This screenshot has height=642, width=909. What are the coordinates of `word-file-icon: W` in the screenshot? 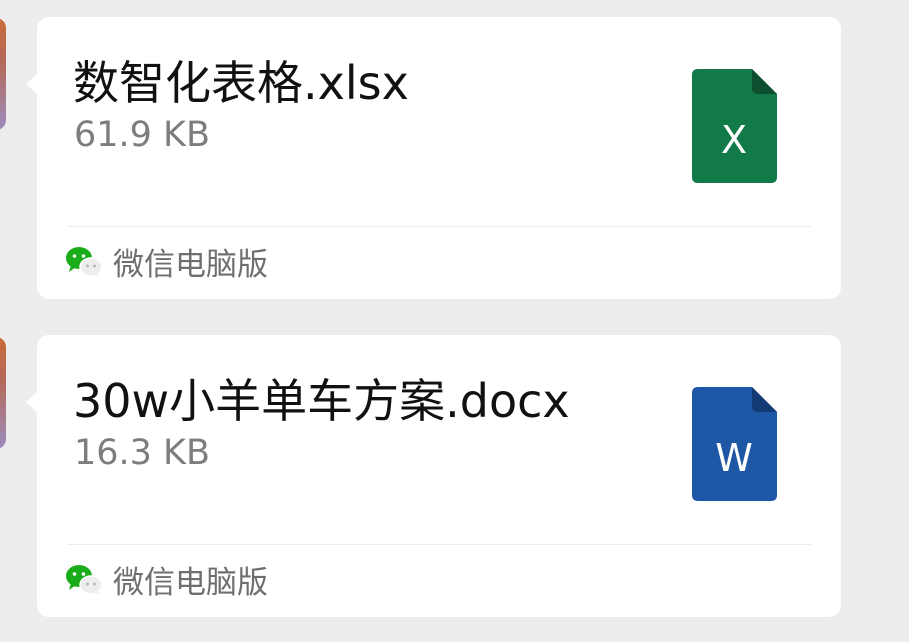 It's located at (734, 444).